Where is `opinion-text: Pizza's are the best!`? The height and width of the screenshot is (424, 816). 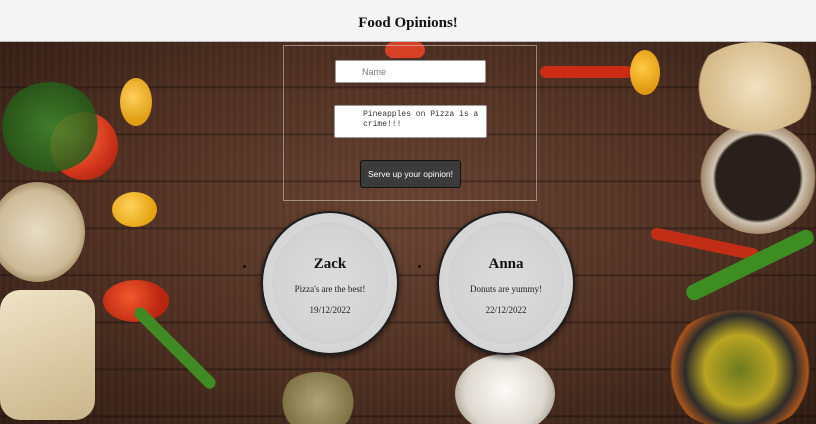
opinion-text: Pizza's are the best! is located at coordinates (330, 289).